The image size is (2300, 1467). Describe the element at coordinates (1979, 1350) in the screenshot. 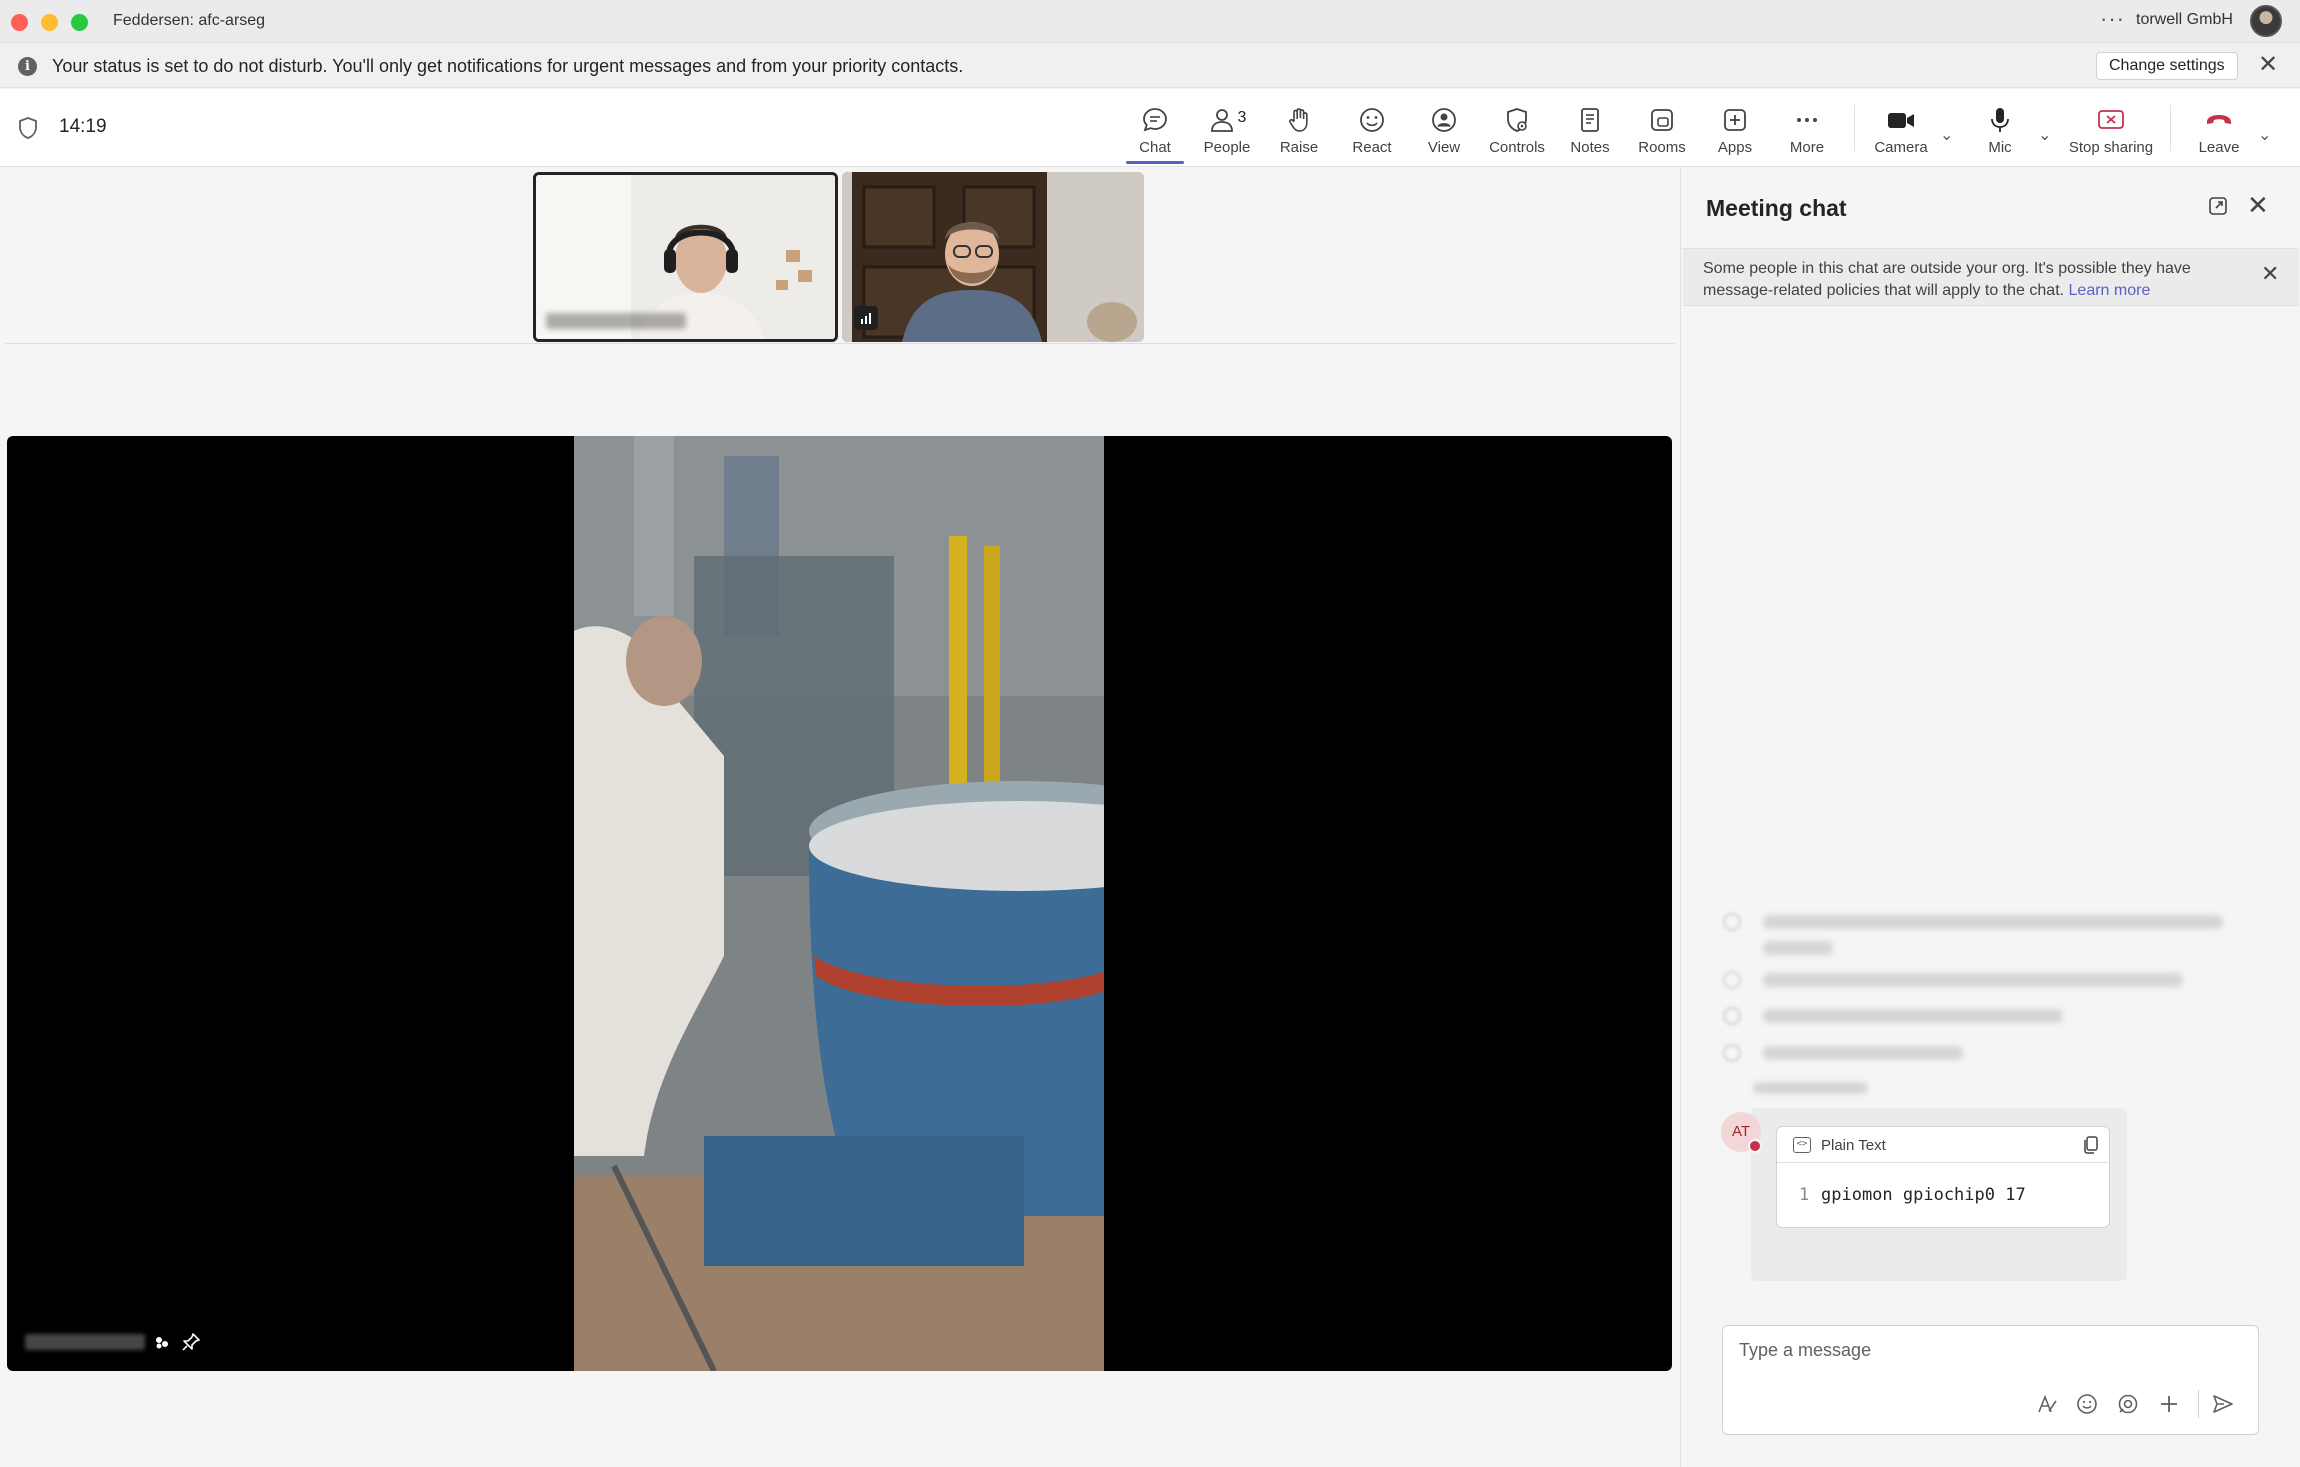

I see `message-input` at that location.